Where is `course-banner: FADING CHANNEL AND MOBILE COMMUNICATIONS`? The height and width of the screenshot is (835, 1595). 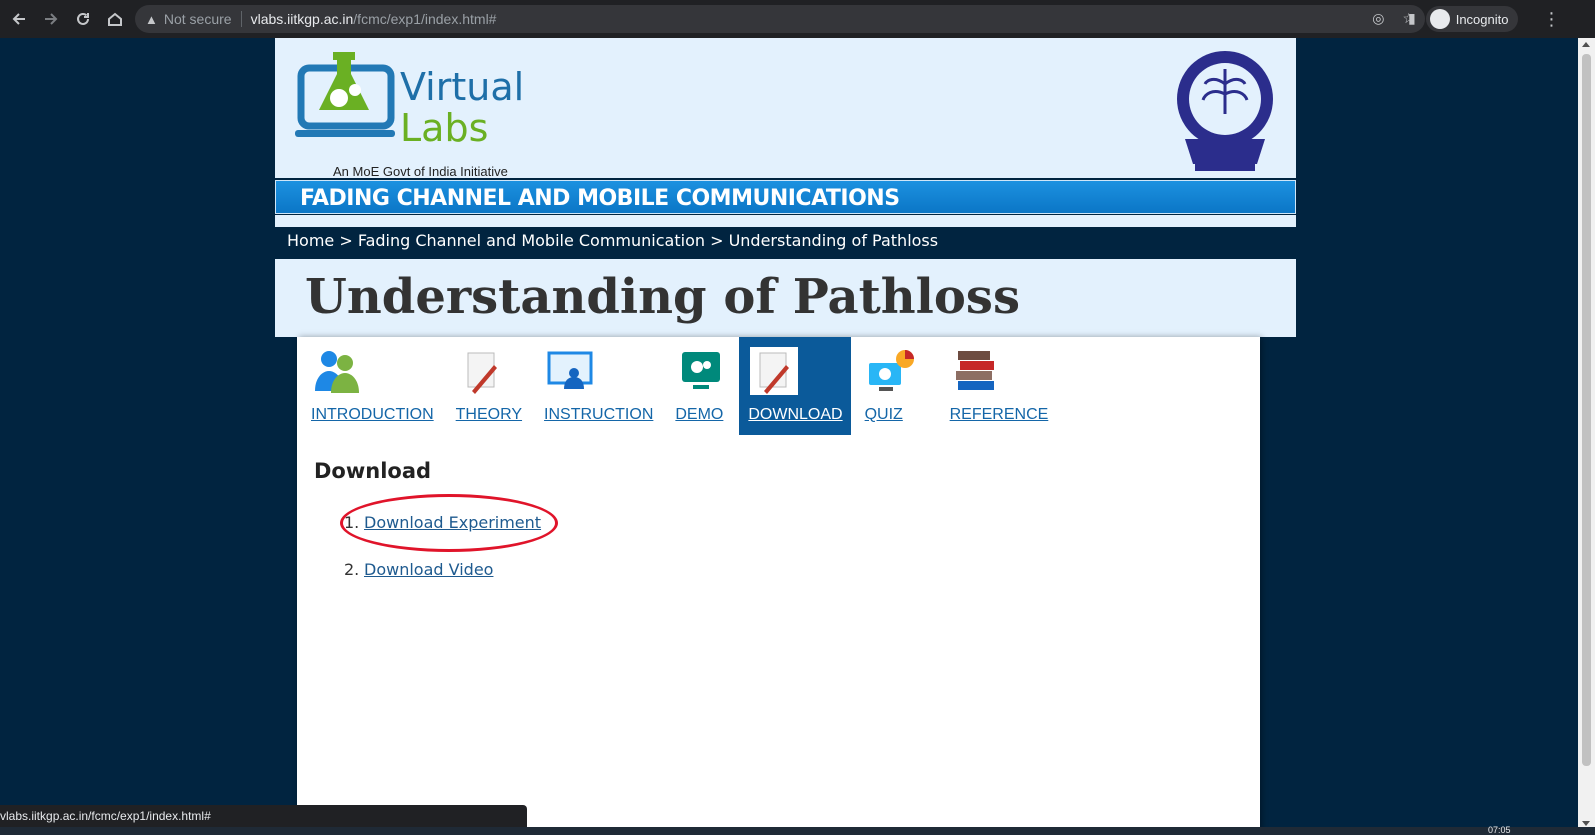
course-banner: FADING CHANNEL AND MOBILE COMMUNICATIONS is located at coordinates (785, 197).